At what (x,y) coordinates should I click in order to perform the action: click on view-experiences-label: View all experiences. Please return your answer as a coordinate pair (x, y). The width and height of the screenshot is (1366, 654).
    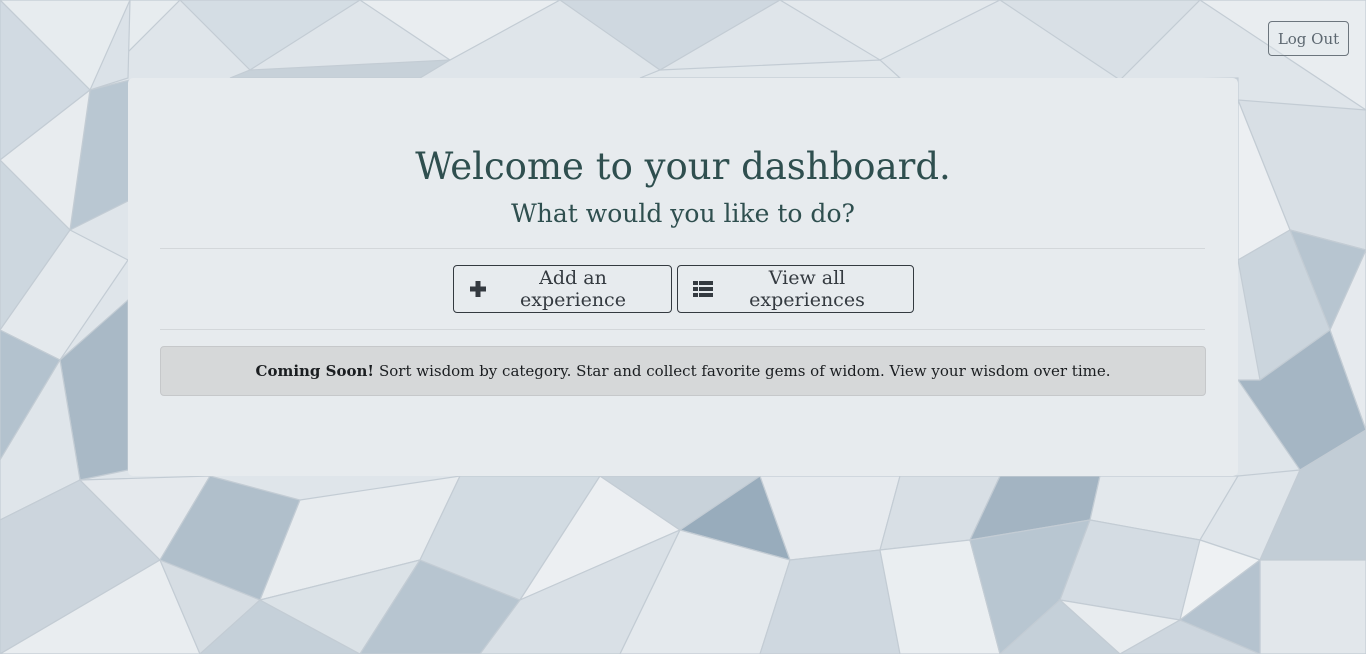
    Looking at the image, I should click on (807, 289).